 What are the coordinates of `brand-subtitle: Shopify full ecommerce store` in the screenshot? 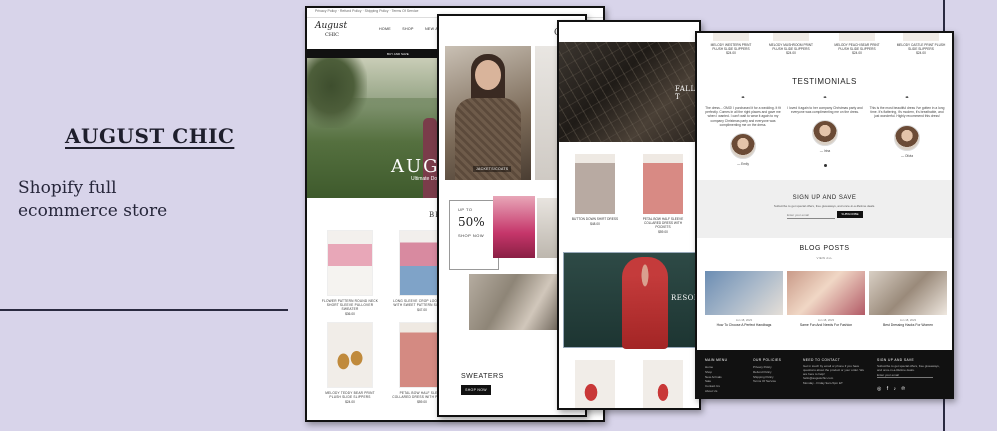 It's located at (93, 199).